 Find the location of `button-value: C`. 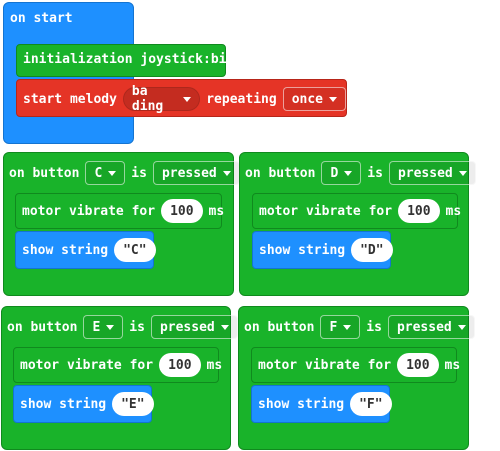

button-value: C is located at coordinates (98, 173).